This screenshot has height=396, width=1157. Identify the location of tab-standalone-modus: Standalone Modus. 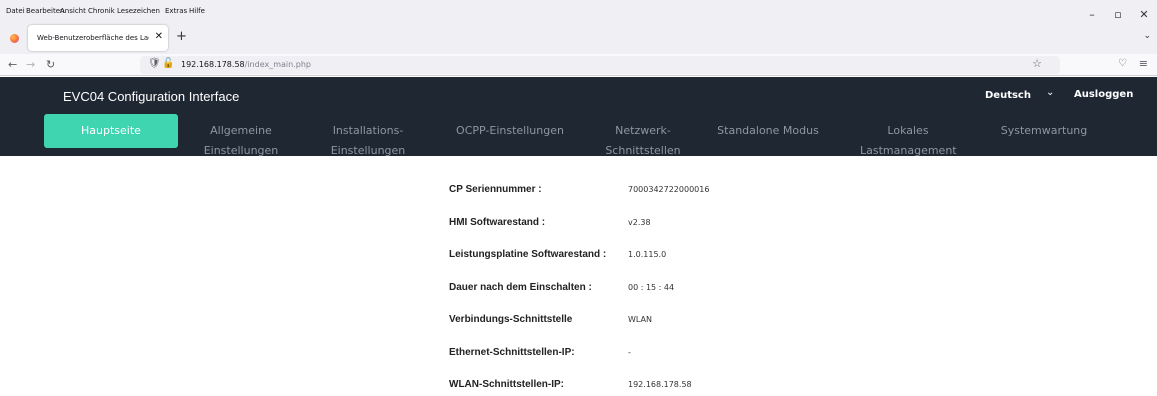
(768, 131).